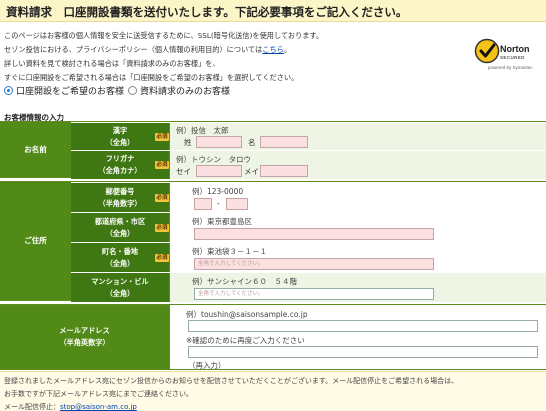 Image resolution: width=546 pixels, height=411 pixels. I want to click on name-group-label: お名前, so click(35, 149).